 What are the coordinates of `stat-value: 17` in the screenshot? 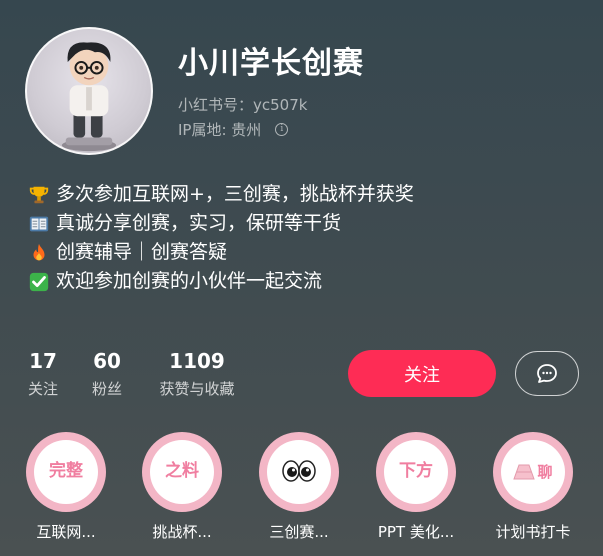 It's located at (43, 361).